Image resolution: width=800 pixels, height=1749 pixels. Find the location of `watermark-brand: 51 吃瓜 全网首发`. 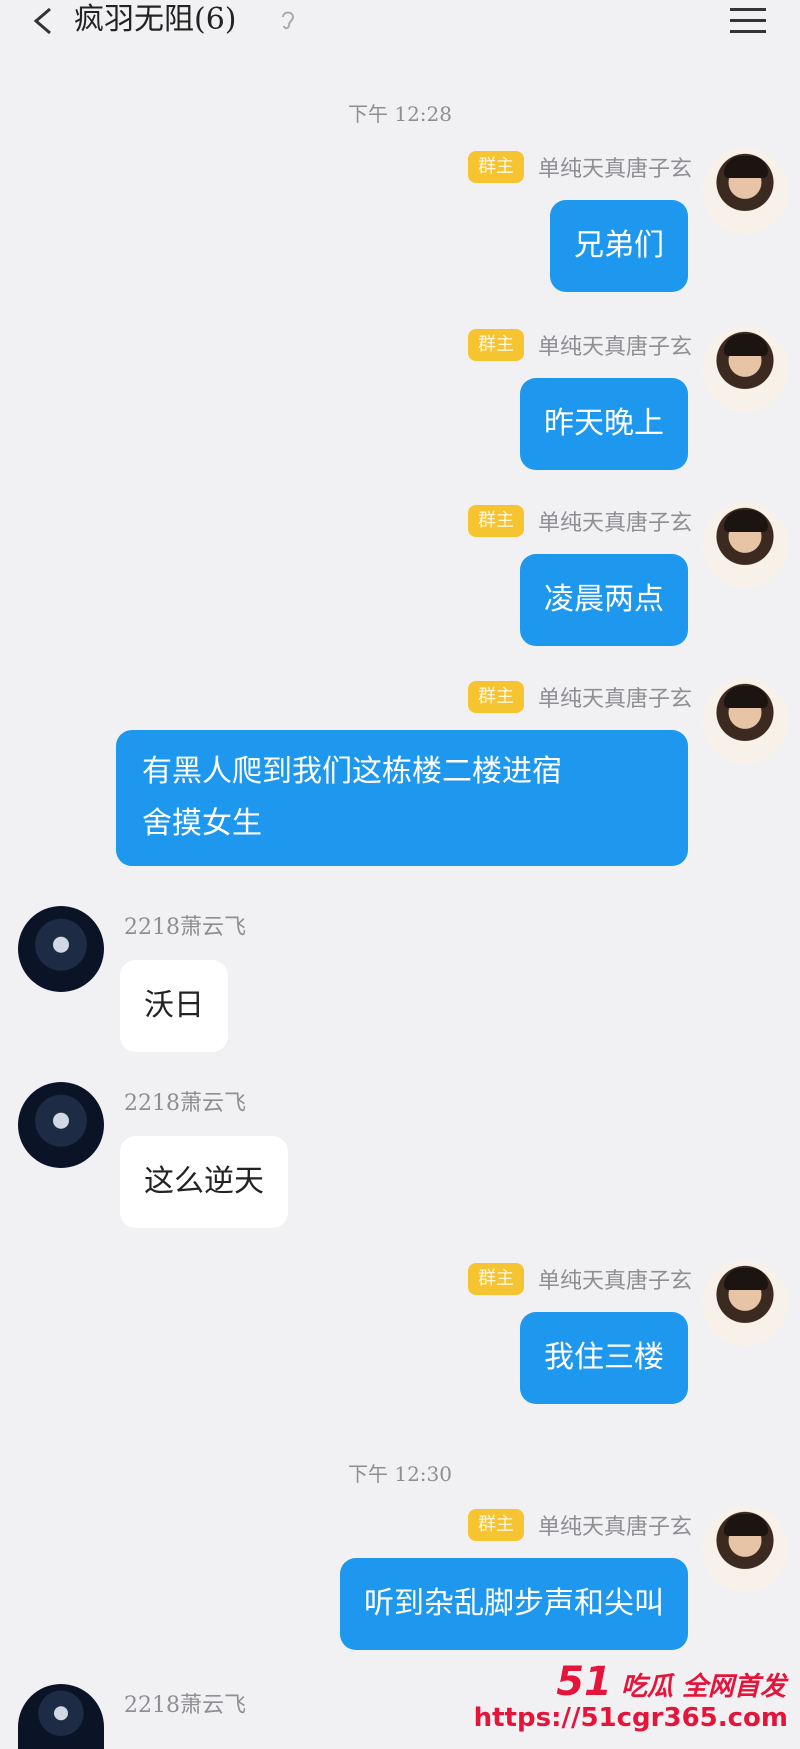

watermark-brand: 51 吃瓜 全网首发 is located at coordinates (671, 1682).